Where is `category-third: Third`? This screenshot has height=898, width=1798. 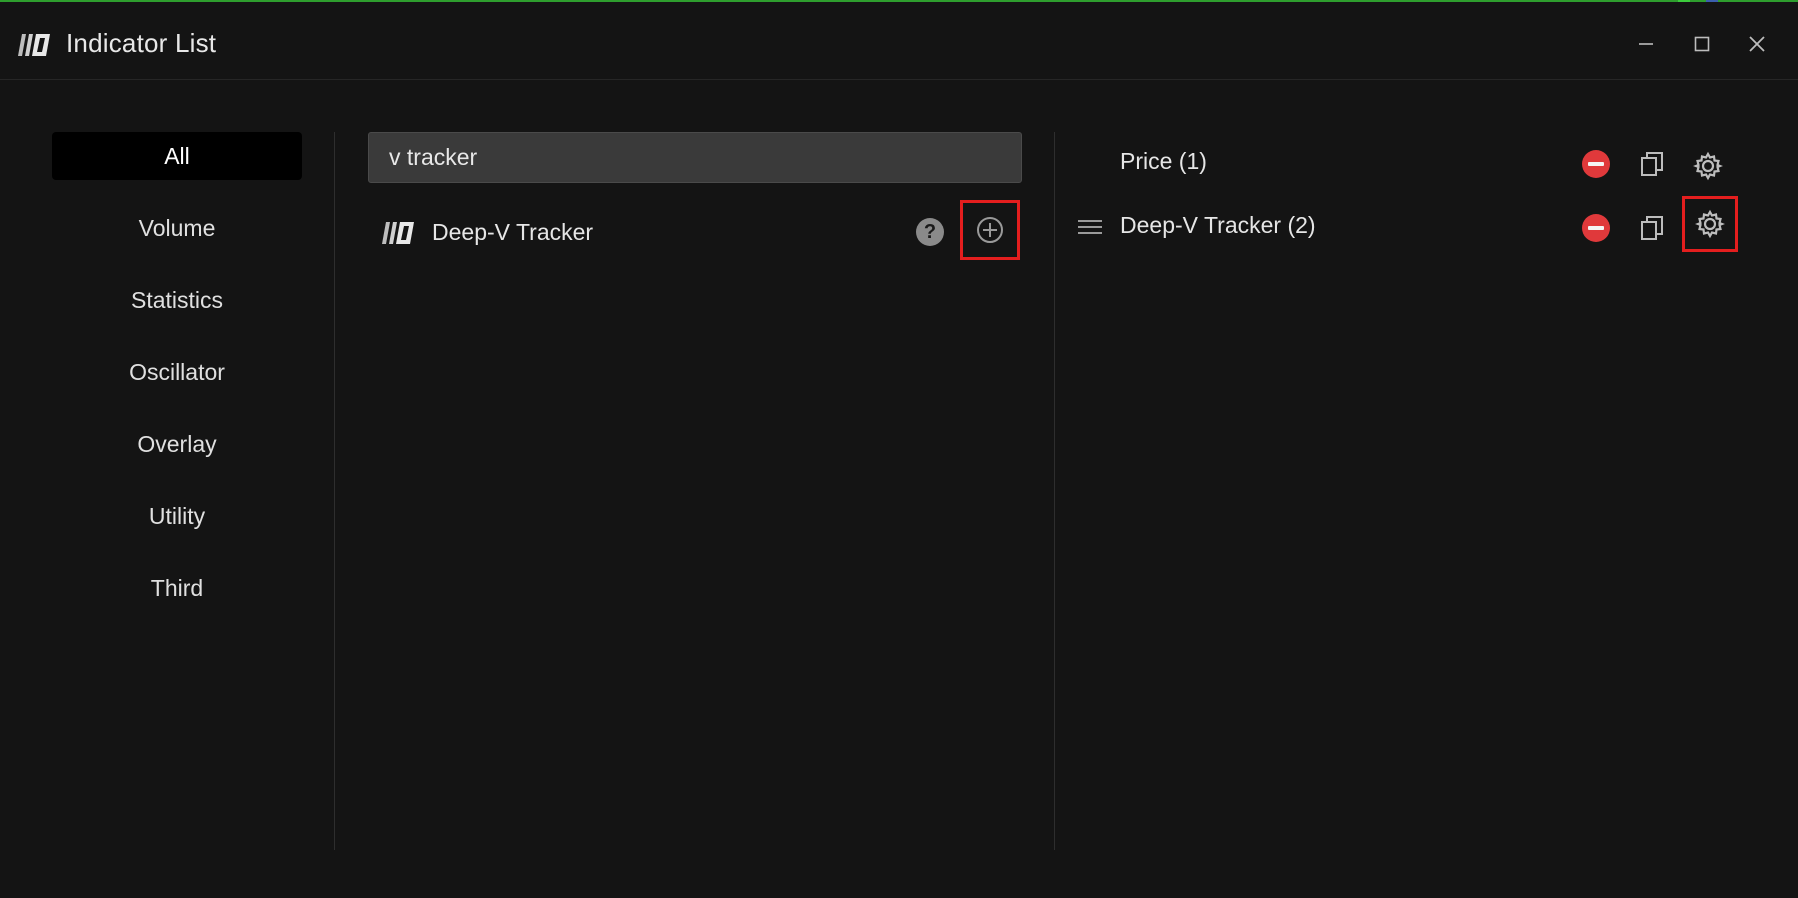
category-third: Third is located at coordinates (177, 588).